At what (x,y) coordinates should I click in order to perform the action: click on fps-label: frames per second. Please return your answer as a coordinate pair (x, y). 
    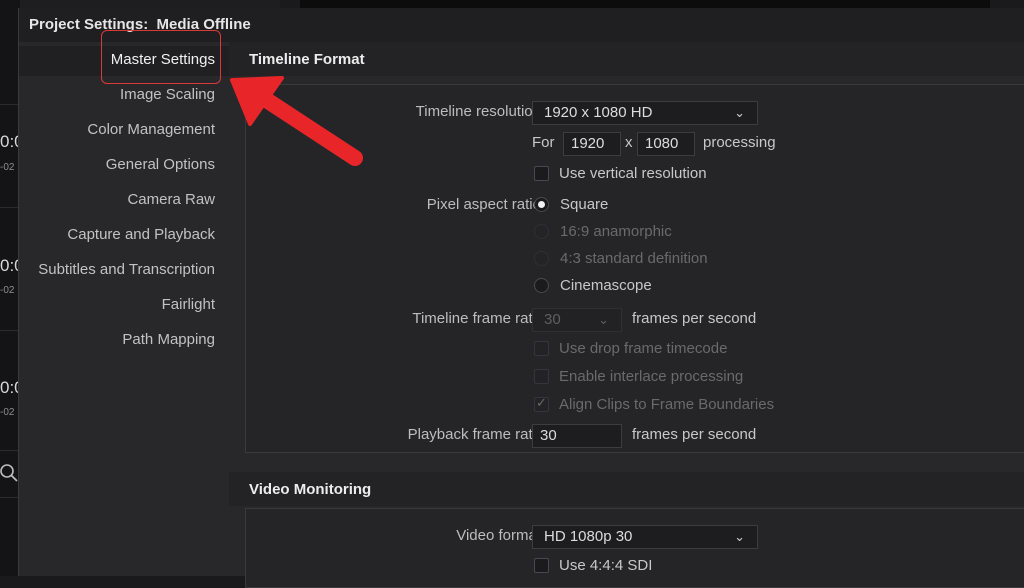
    Looking at the image, I should click on (694, 318).